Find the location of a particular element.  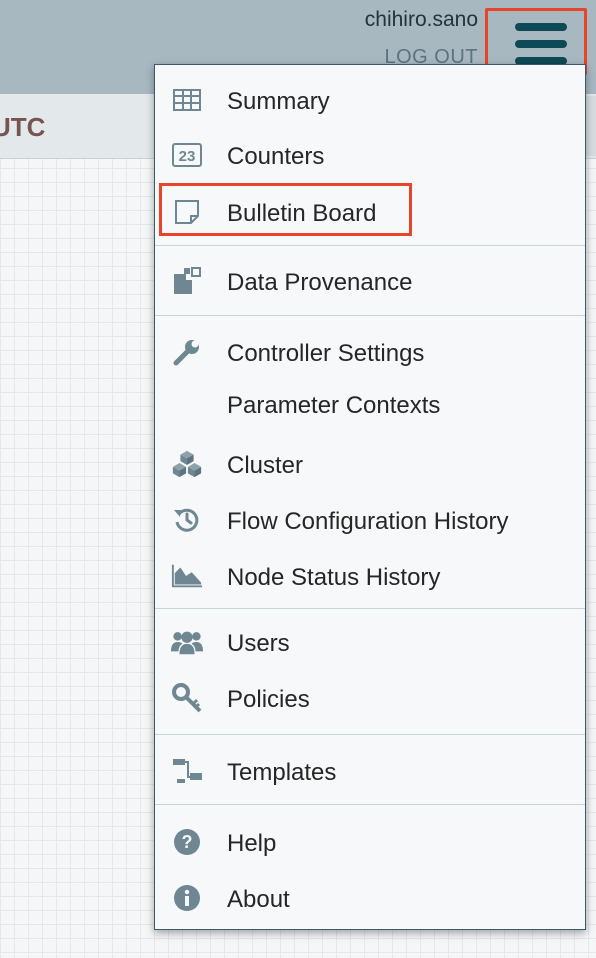

hamburger-icon is located at coordinates (541, 27).